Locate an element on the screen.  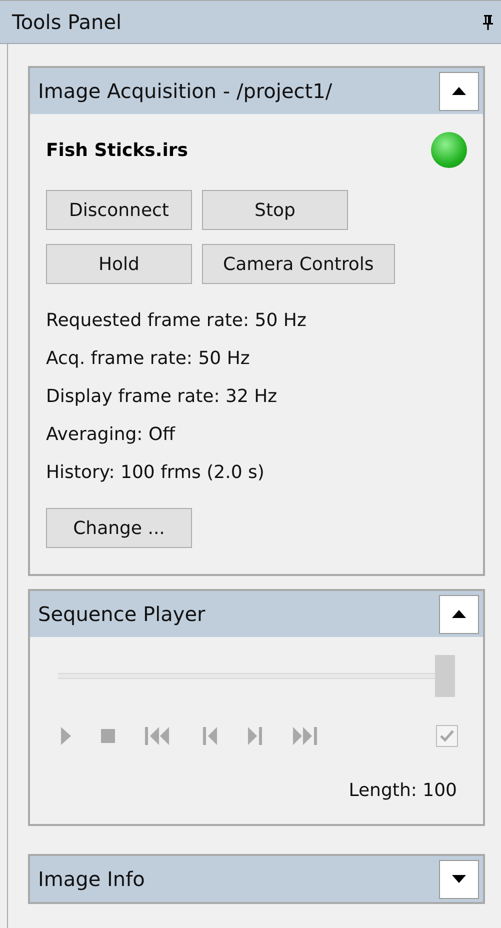
length-text: Length: 100 is located at coordinates (402, 791).